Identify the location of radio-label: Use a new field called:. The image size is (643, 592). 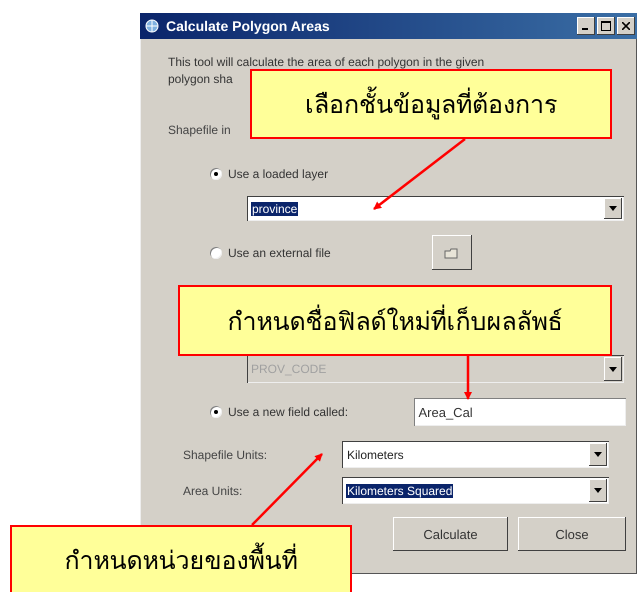
(288, 412).